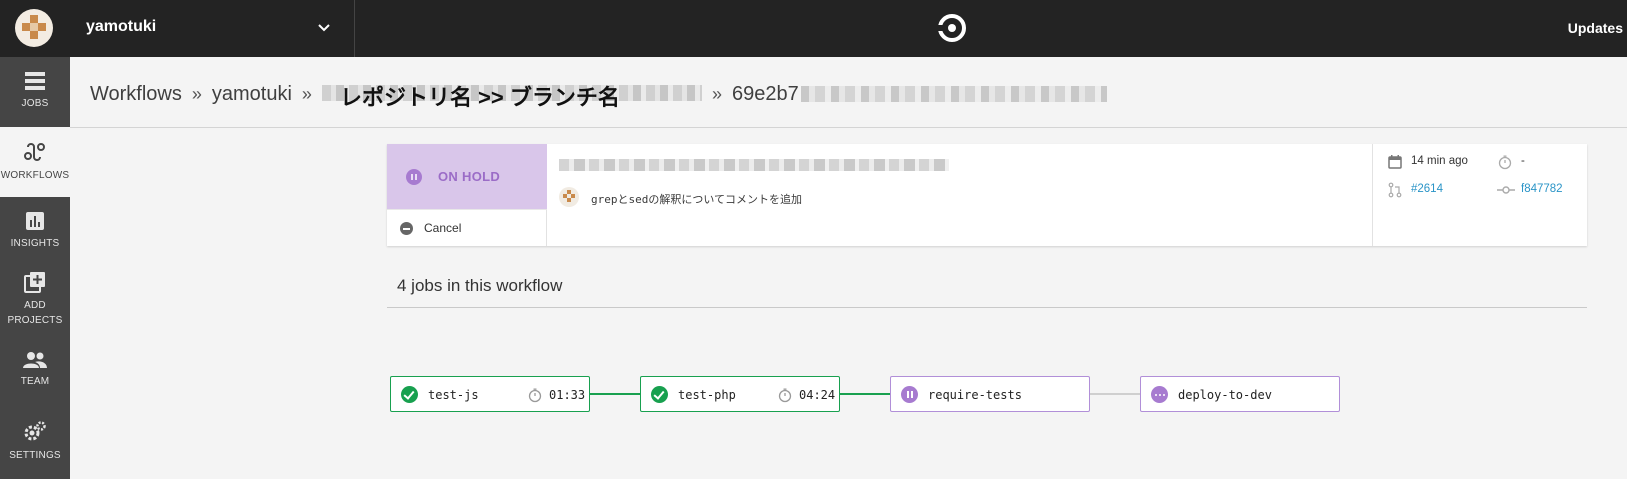 Image resolution: width=1627 pixels, height=479 pixels. I want to click on commit-icon, so click(1506, 190).